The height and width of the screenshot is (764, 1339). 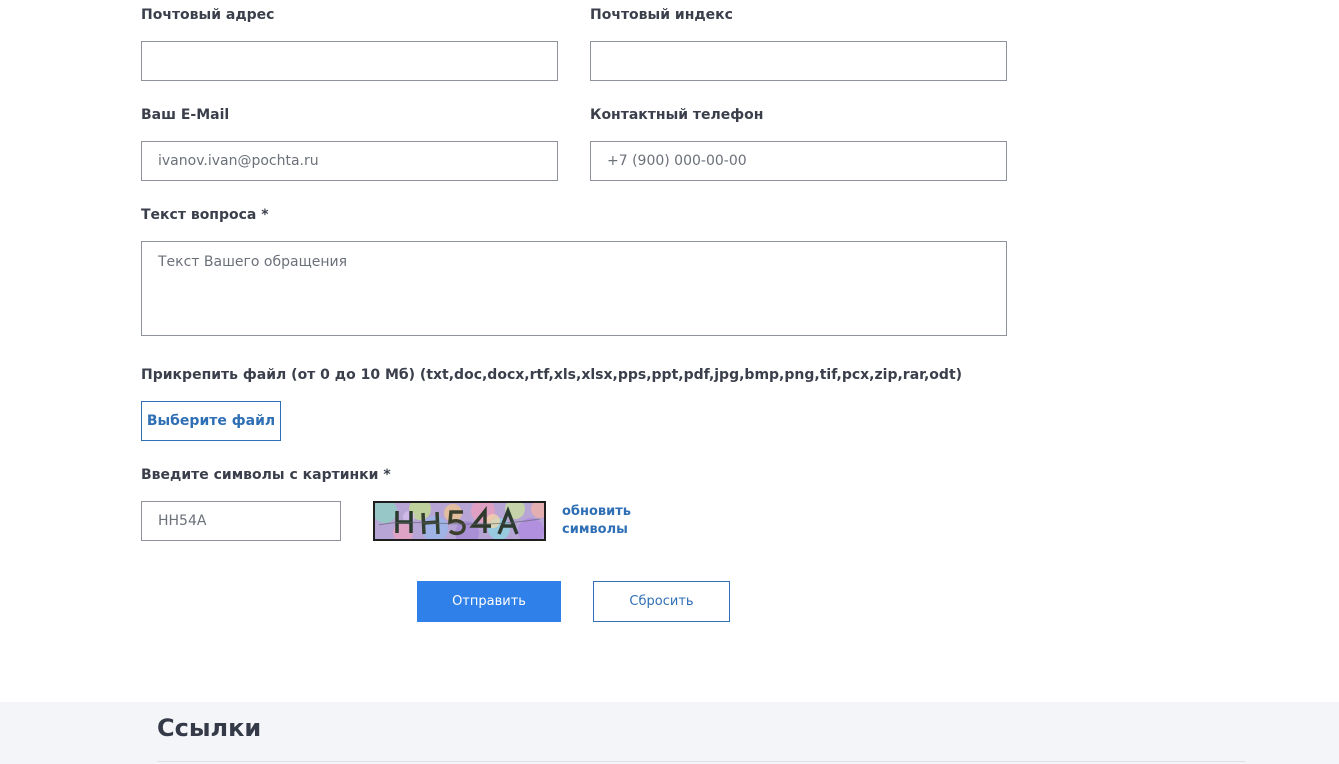 I want to click on captcha-label: Введите символы с картинки *, so click(x=266, y=475).